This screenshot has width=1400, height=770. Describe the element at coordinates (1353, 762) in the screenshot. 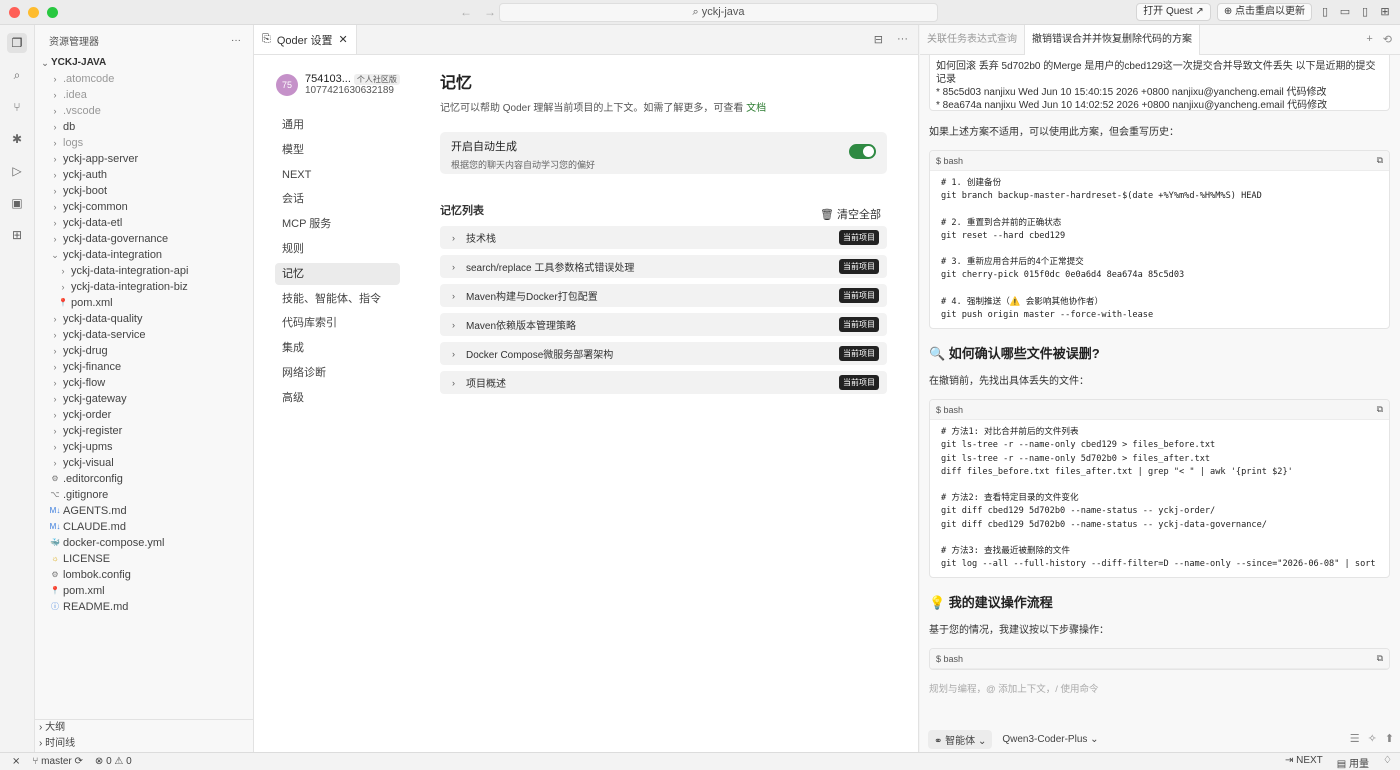

I see `usage-status: ▤ 用量` at that location.